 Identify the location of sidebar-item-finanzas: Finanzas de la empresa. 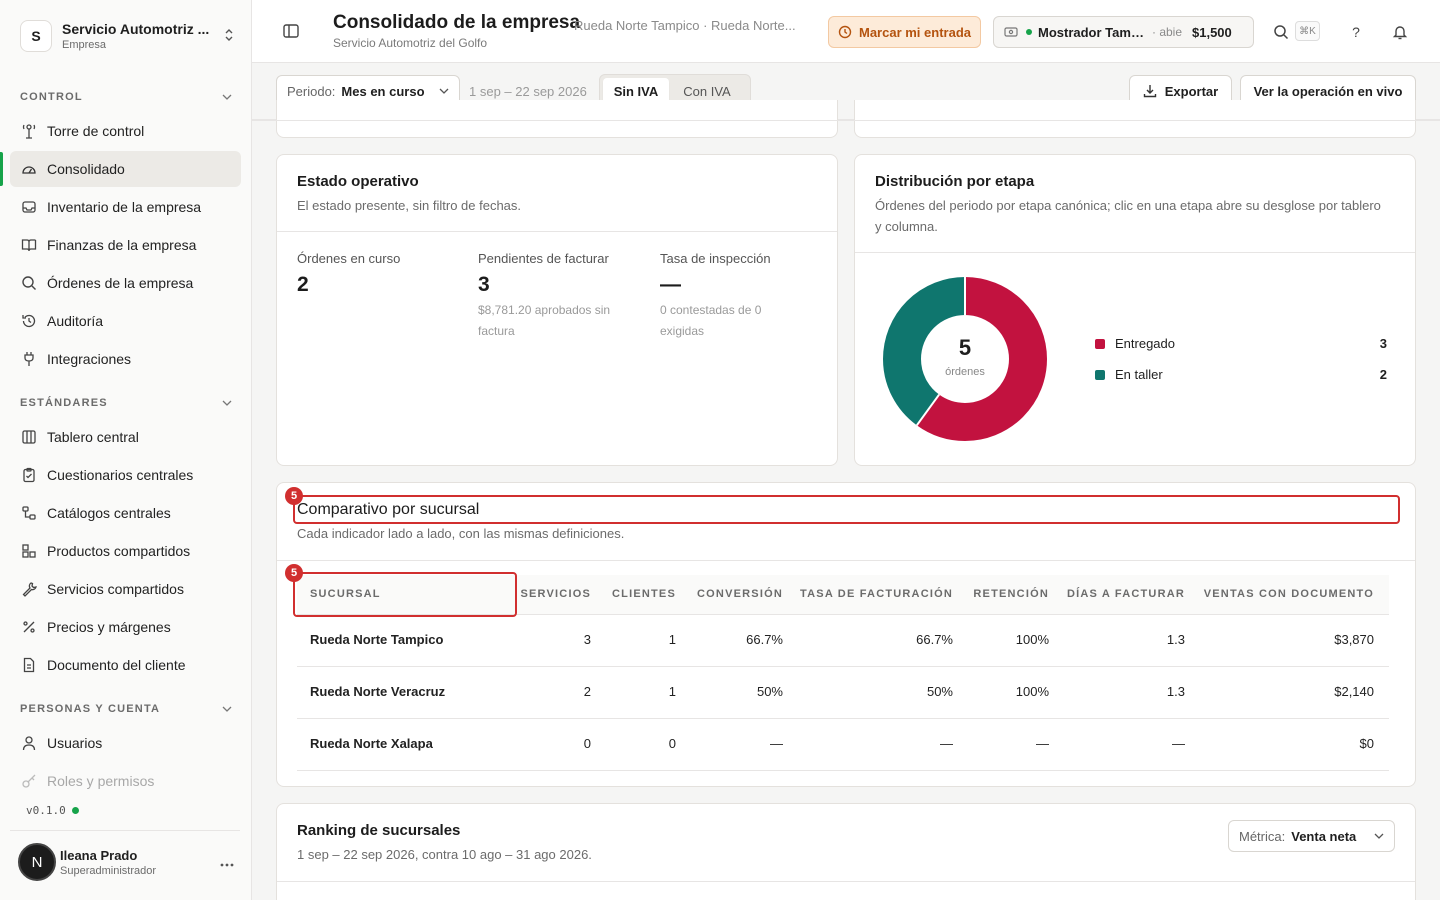
(125, 245).